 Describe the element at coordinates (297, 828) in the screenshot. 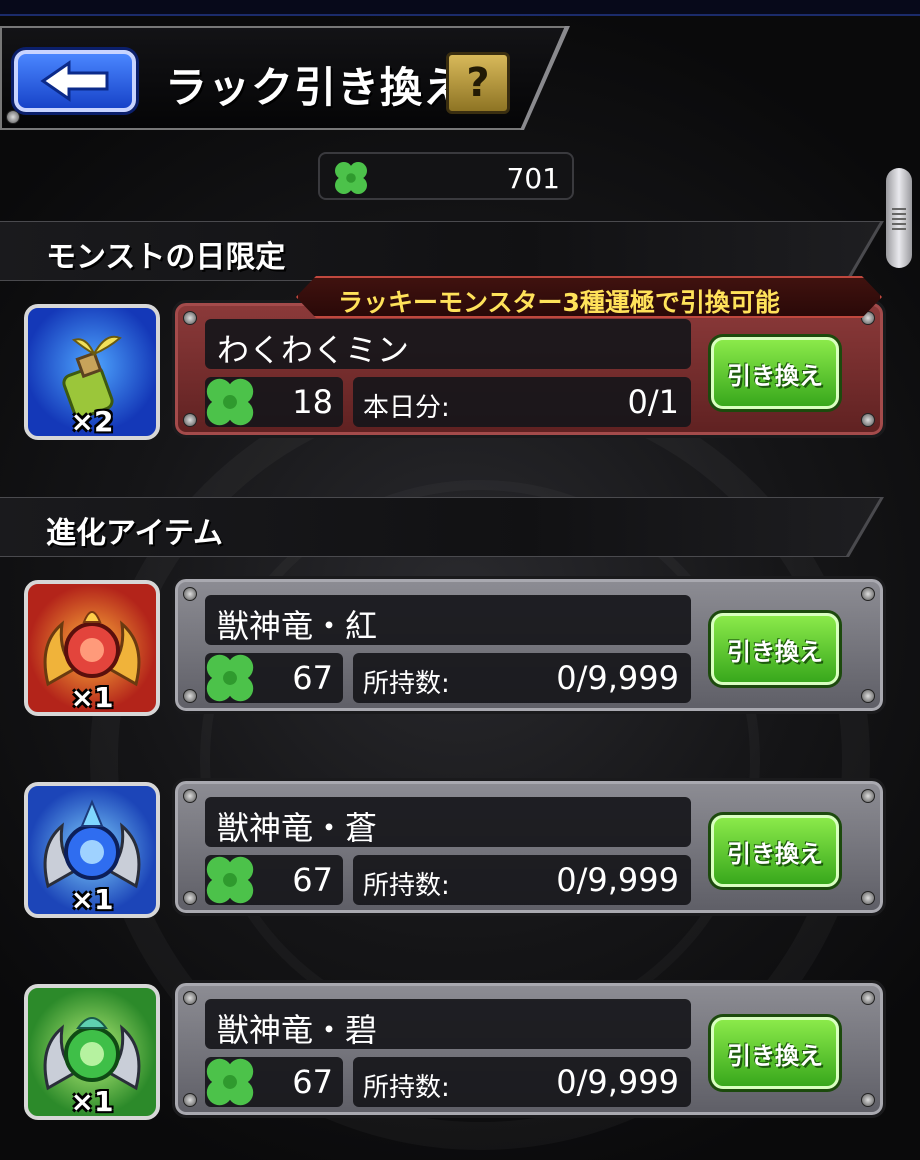

I see `item-name: 獣神竜・蒼` at that location.